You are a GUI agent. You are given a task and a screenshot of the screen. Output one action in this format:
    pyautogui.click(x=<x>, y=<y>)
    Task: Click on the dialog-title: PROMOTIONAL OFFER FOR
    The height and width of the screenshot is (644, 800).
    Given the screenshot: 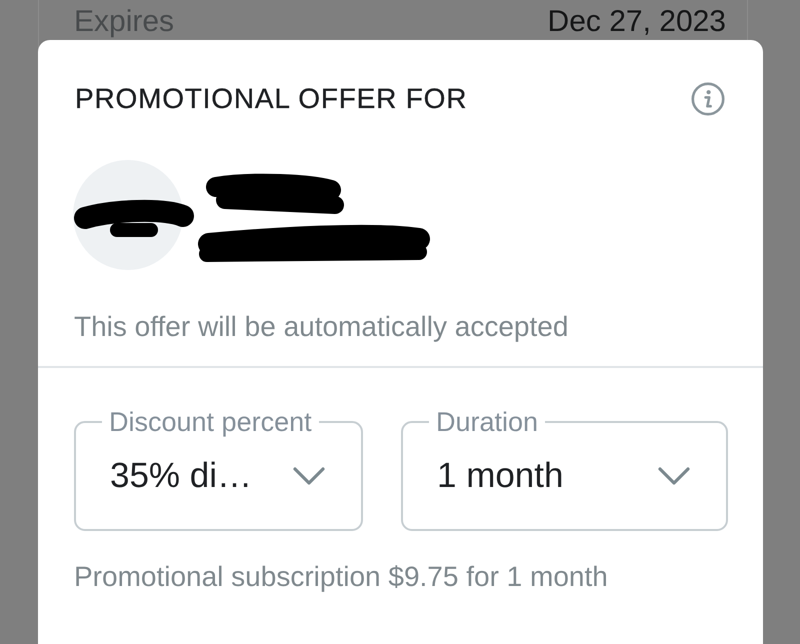 What is the action you would take?
    pyautogui.click(x=271, y=99)
    